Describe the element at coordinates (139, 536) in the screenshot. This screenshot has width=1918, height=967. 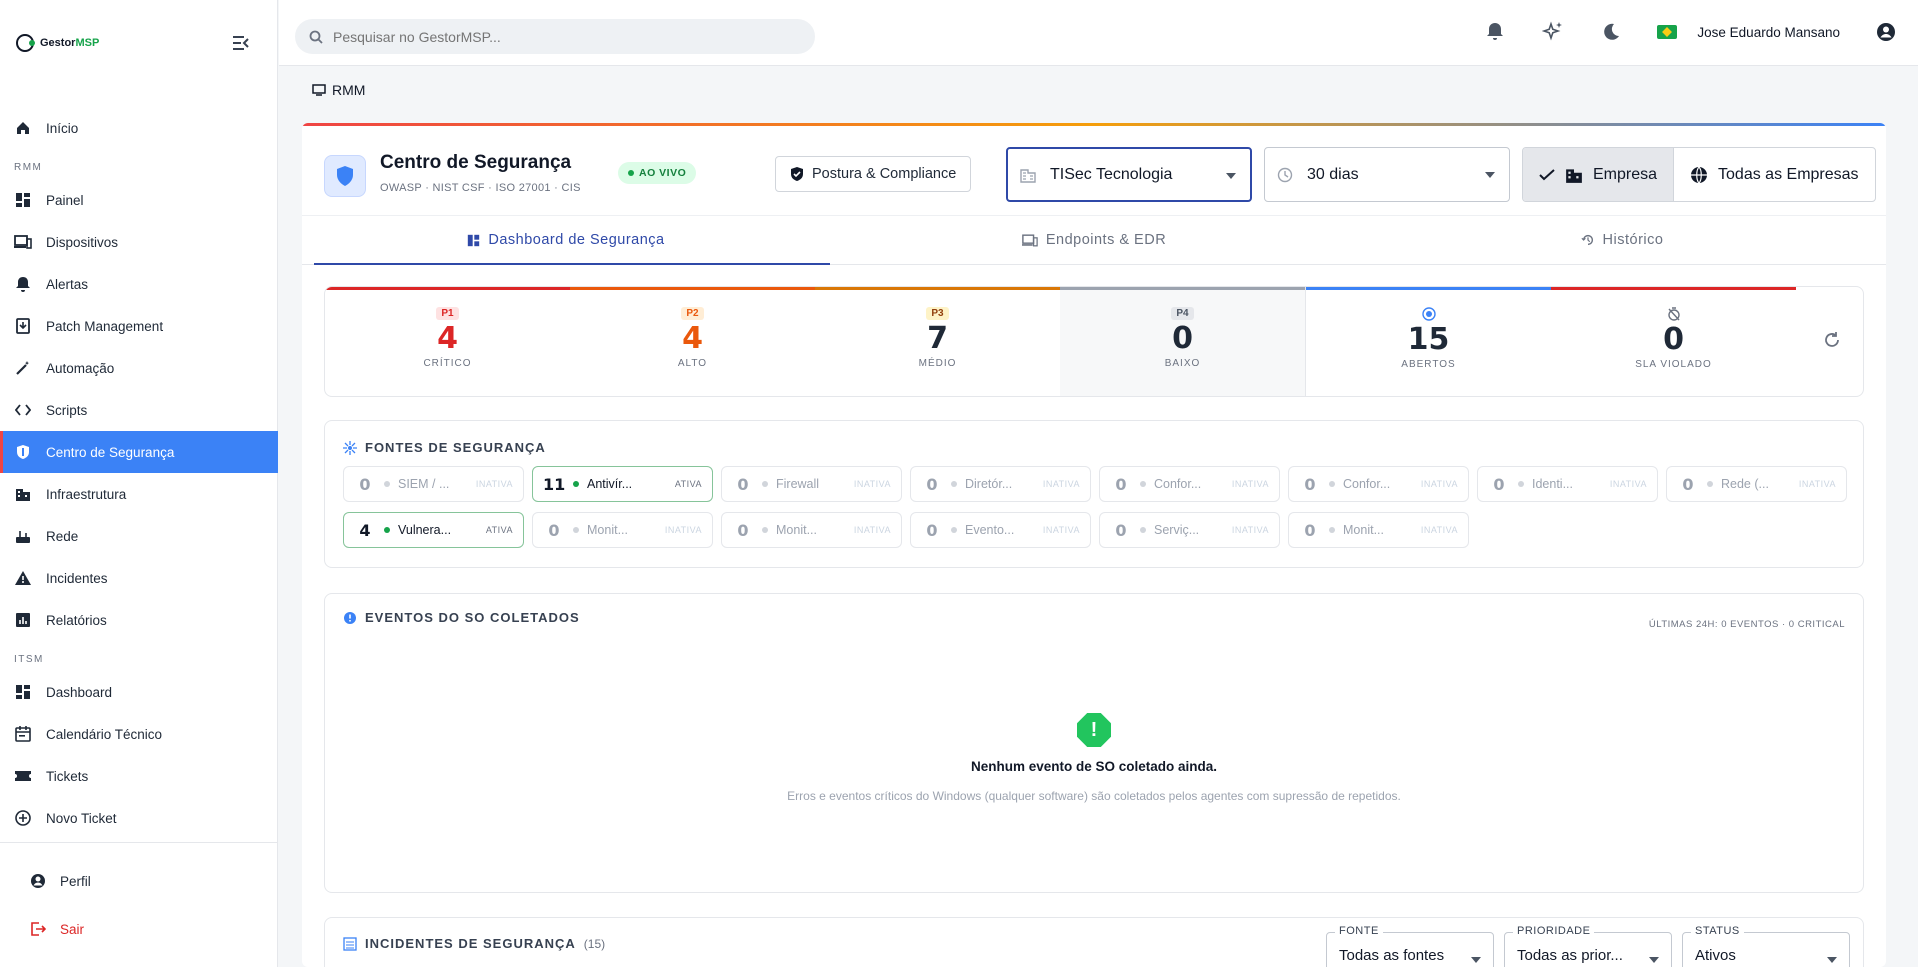
I see `sidebar-item-rede: Rede` at that location.